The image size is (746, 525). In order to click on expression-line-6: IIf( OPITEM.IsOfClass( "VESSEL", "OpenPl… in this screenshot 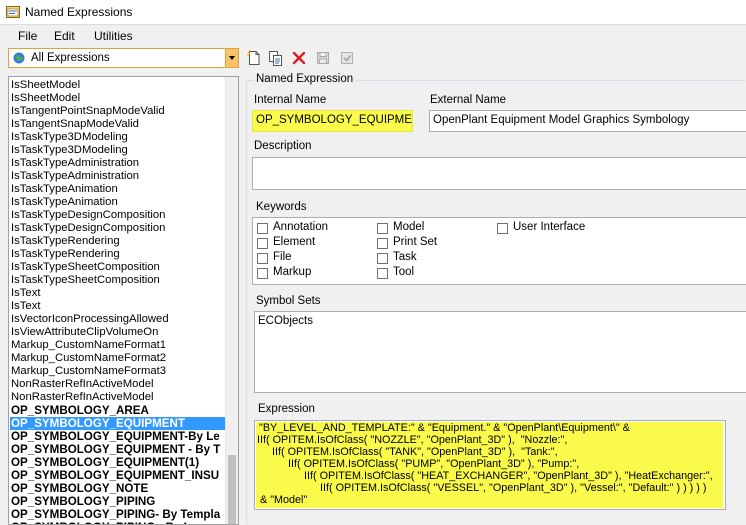, I will do `click(513, 488)`.